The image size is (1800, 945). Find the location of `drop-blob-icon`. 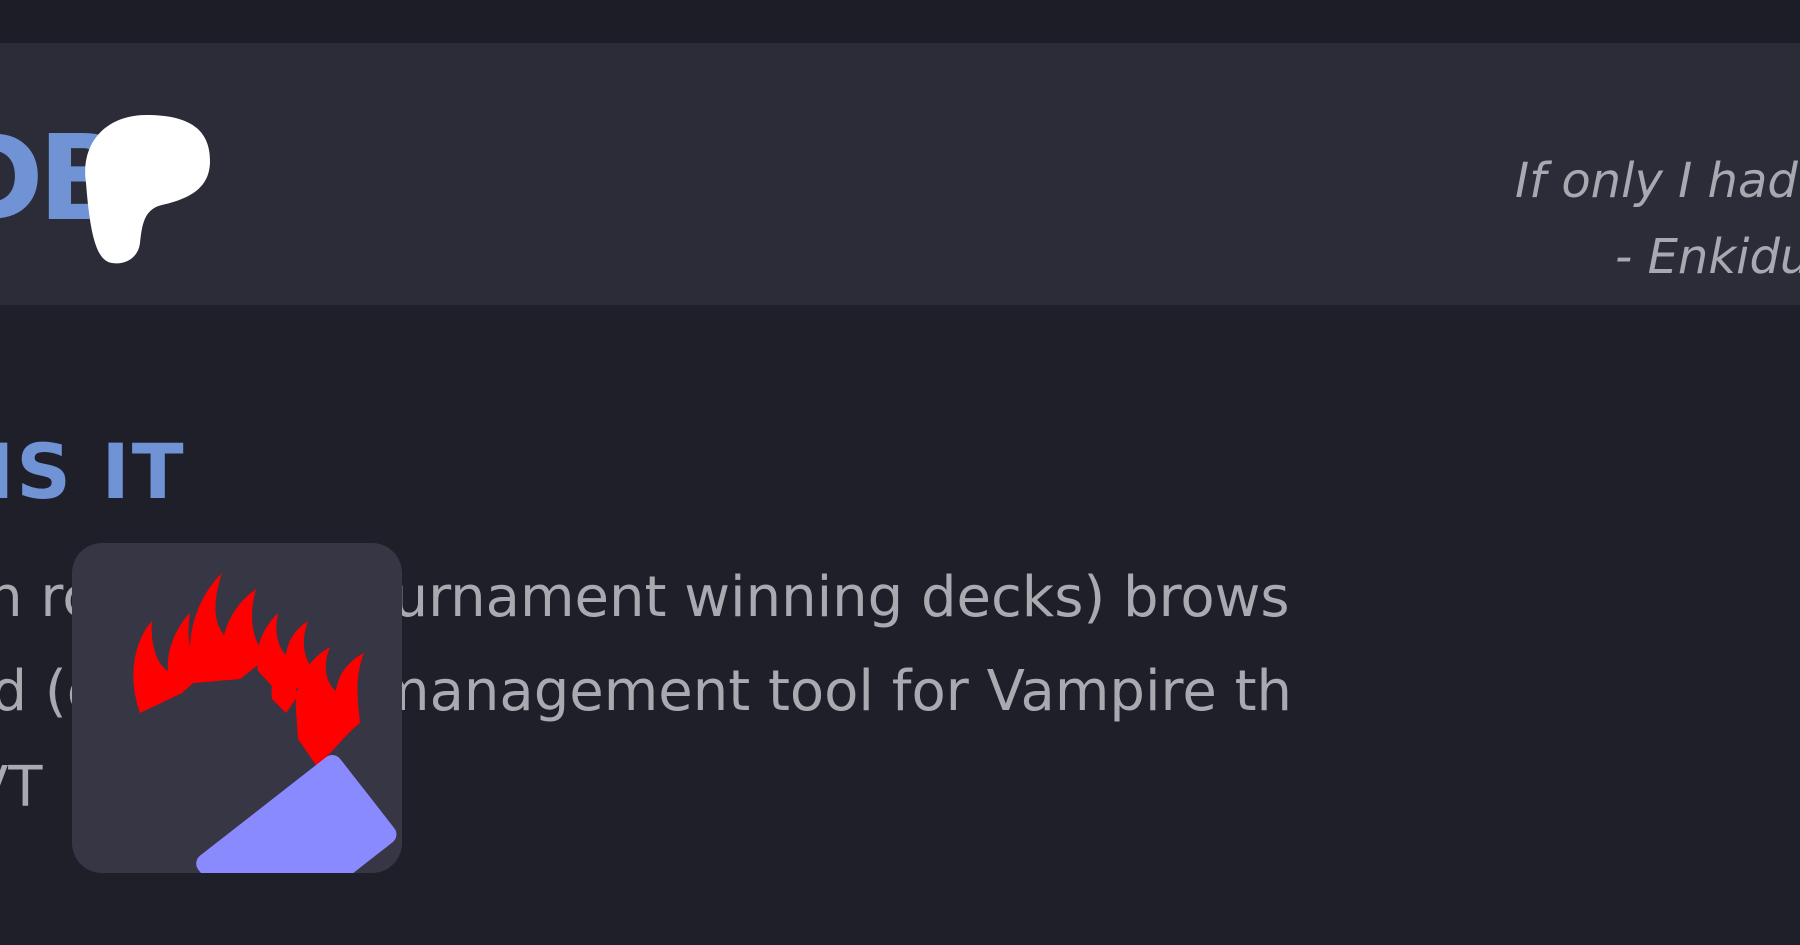

drop-blob-icon is located at coordinates (147, 189).